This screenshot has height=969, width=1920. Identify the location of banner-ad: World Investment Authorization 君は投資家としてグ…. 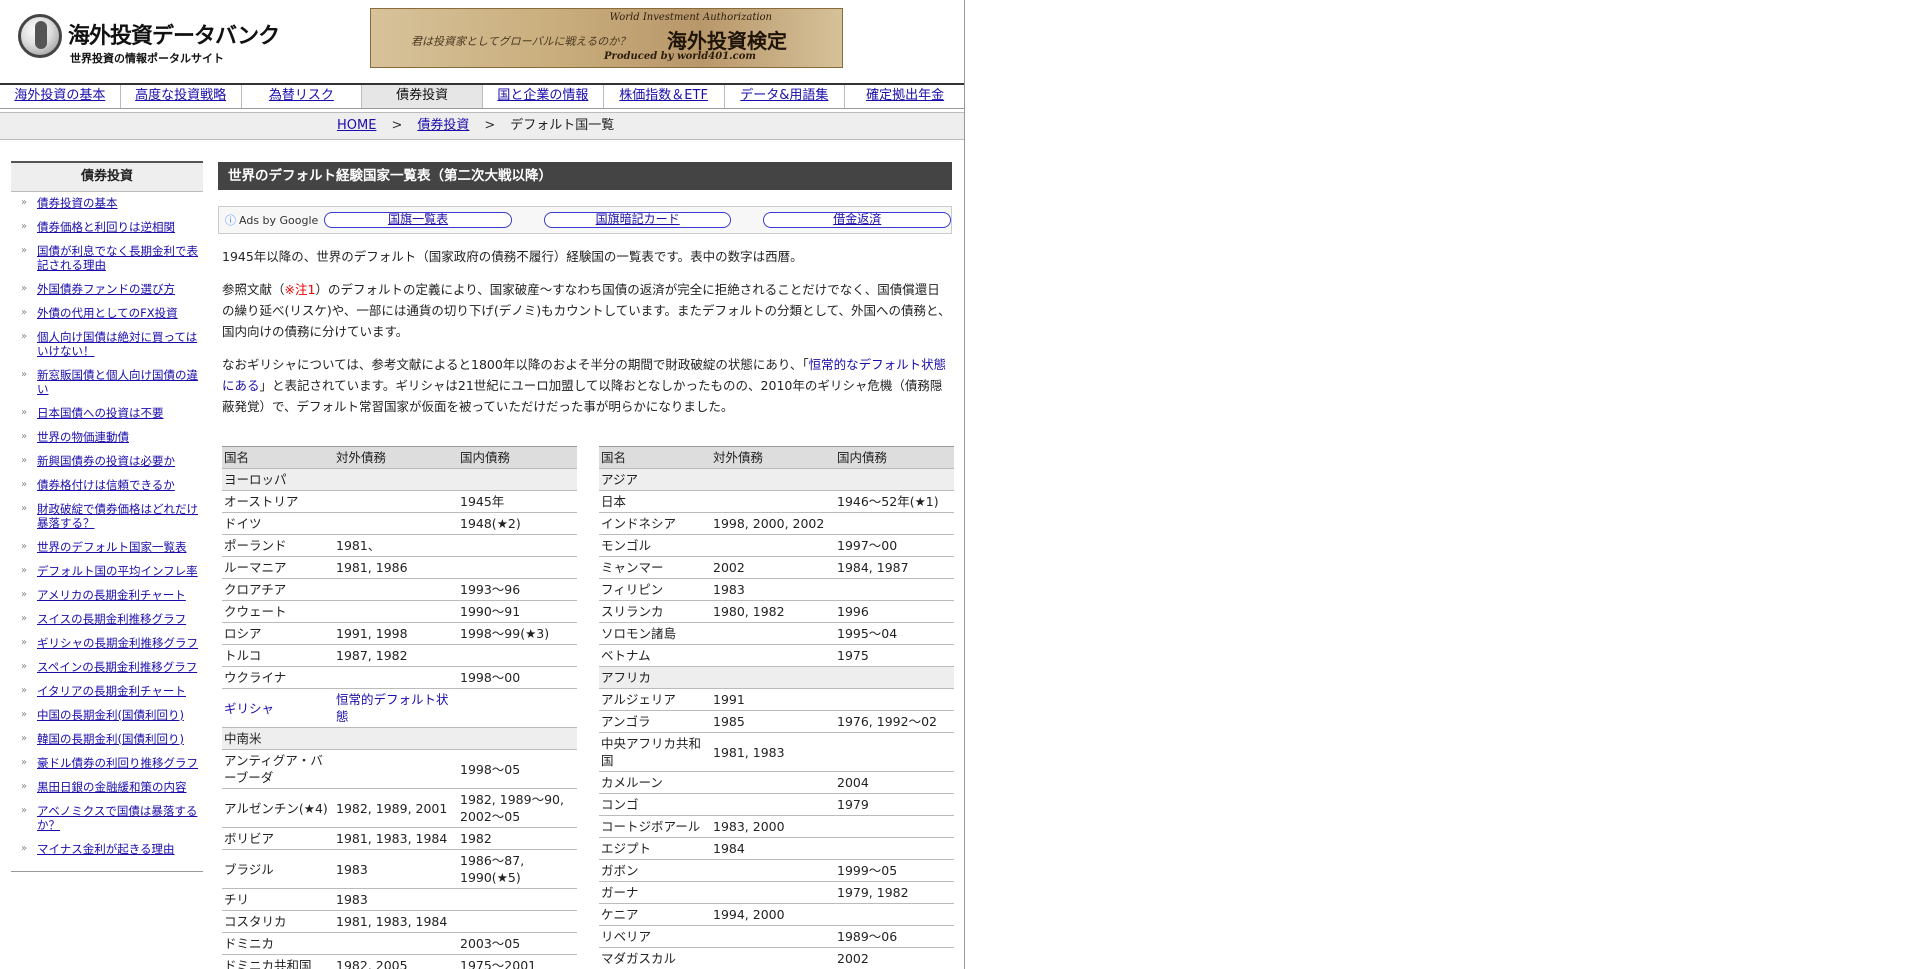
(606, 38).